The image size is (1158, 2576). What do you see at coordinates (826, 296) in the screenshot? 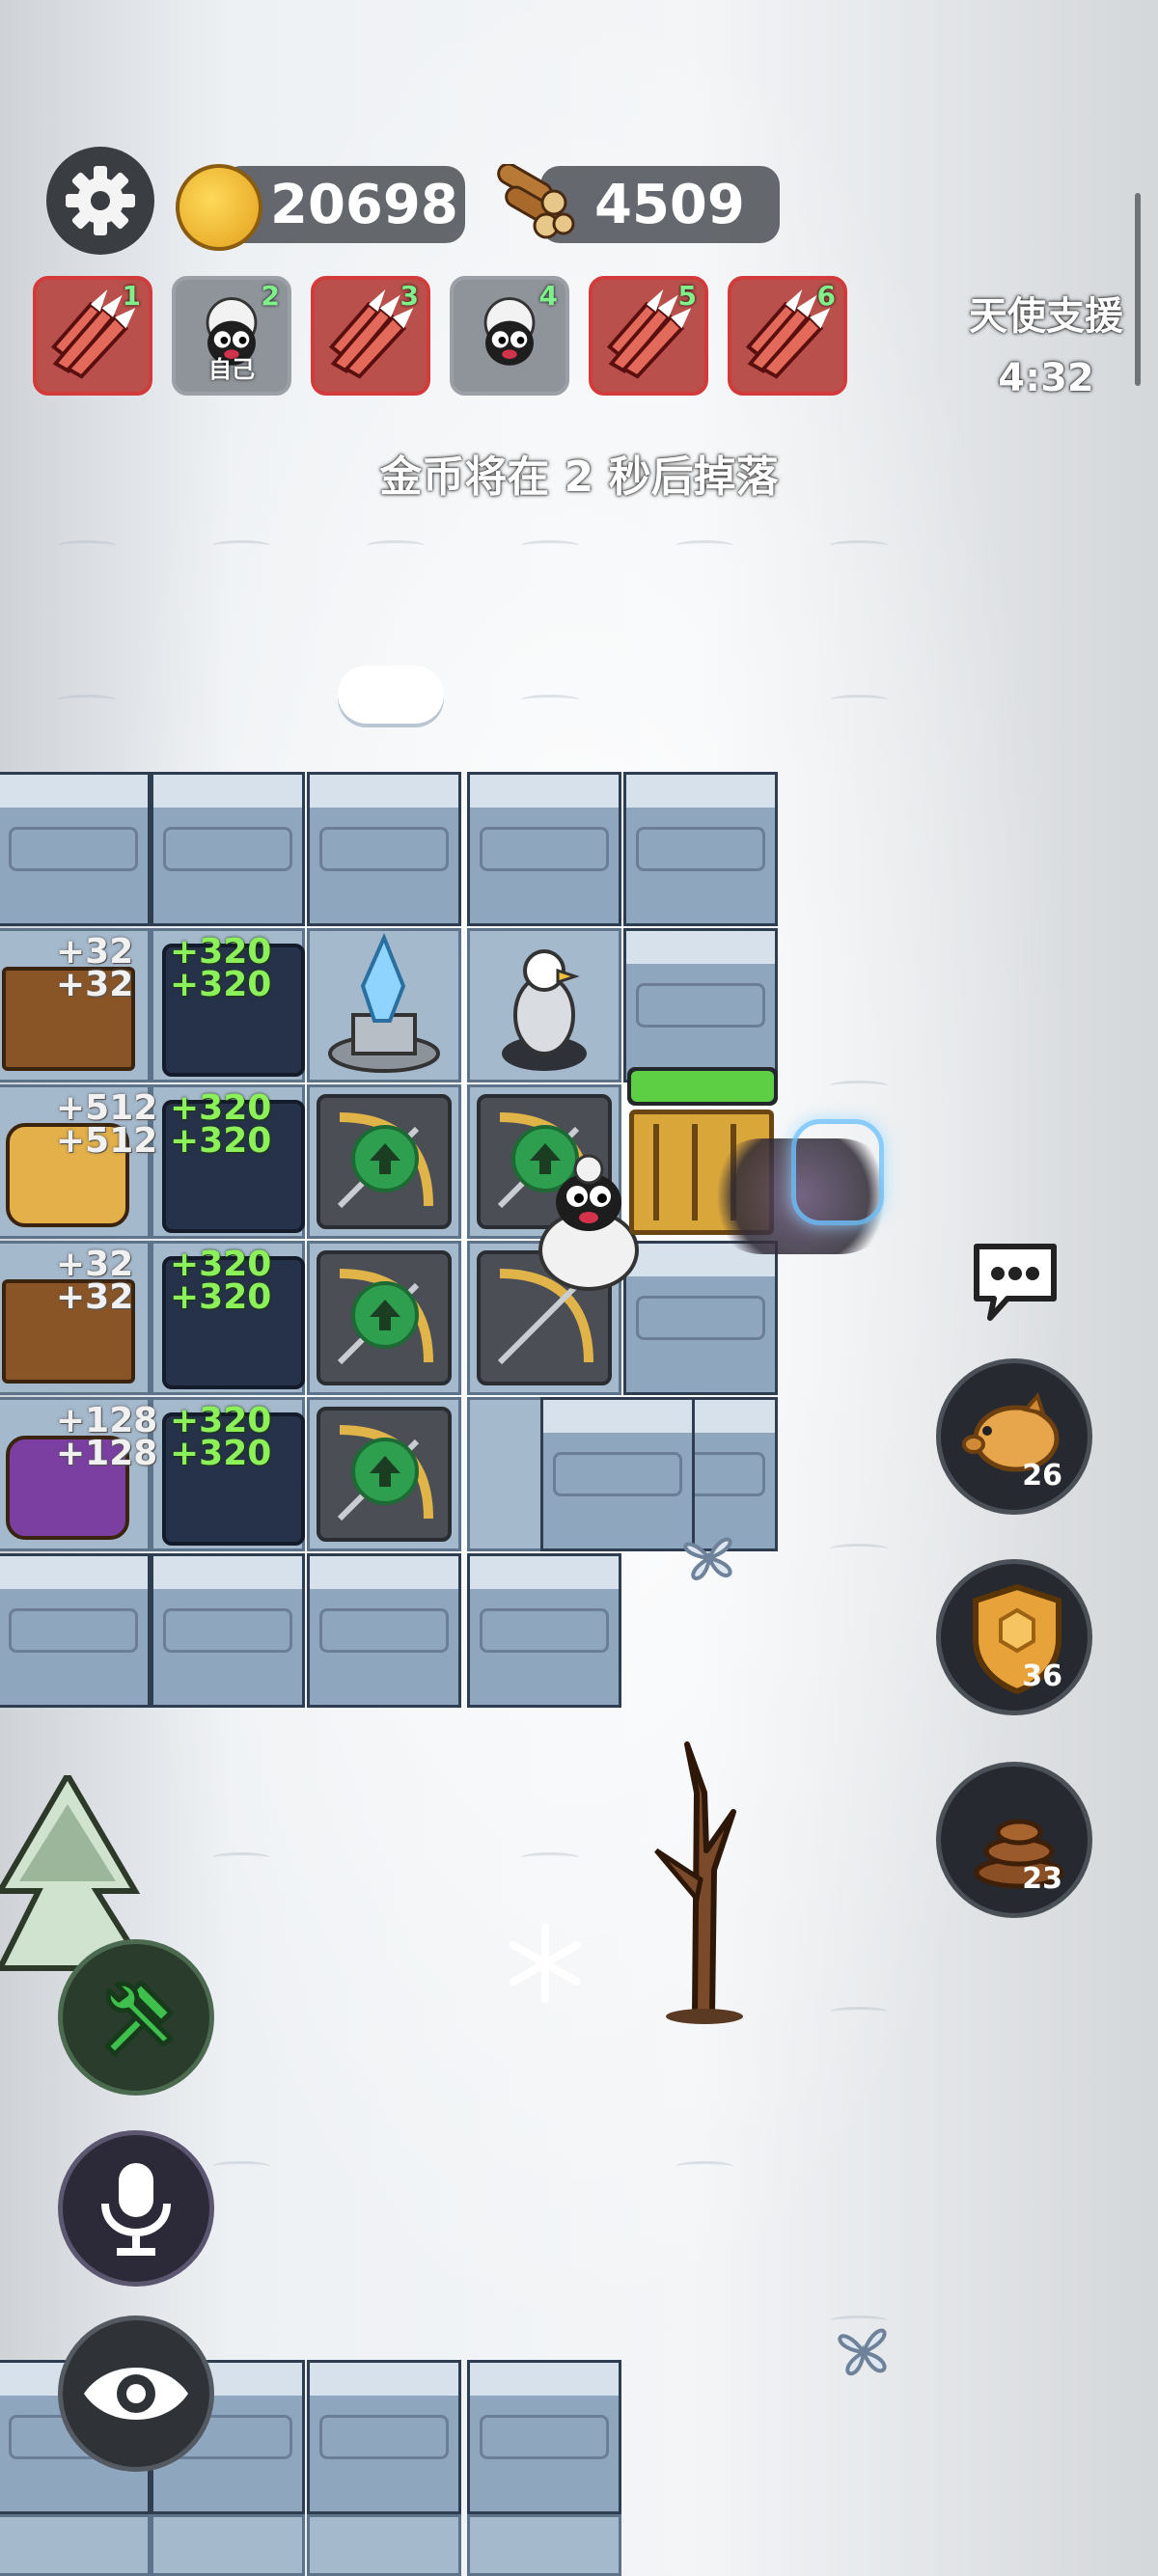
I see `player-number: 6` at bounding box center [826, 296].